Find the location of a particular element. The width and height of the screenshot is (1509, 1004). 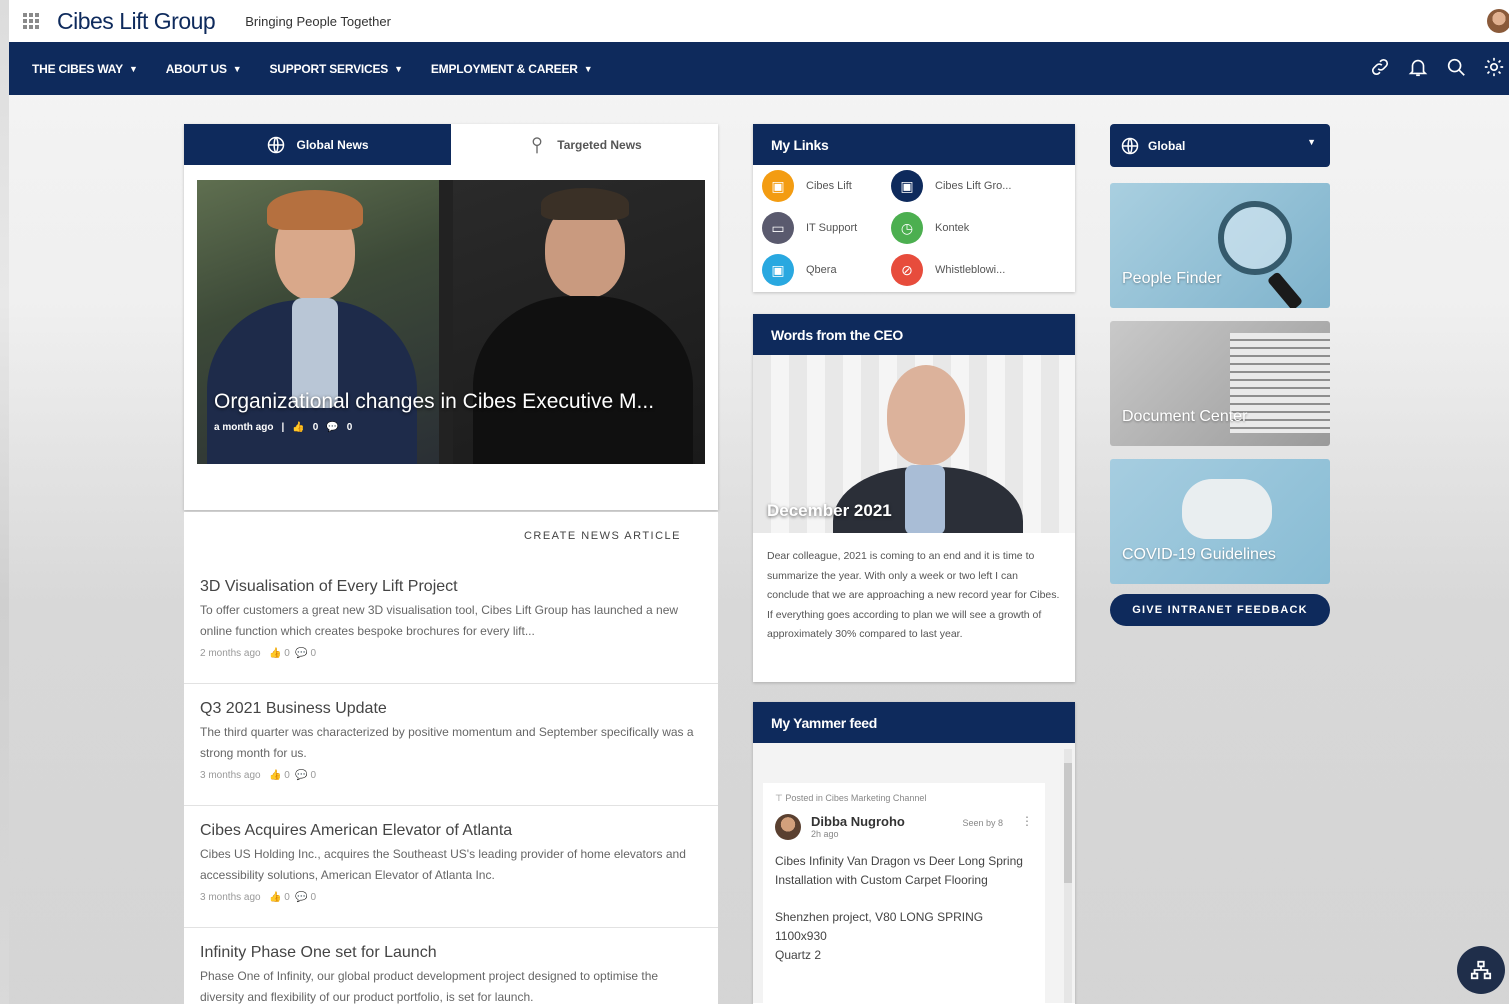

ceo-photo: December 2021 is located at coordinates (914, 444).